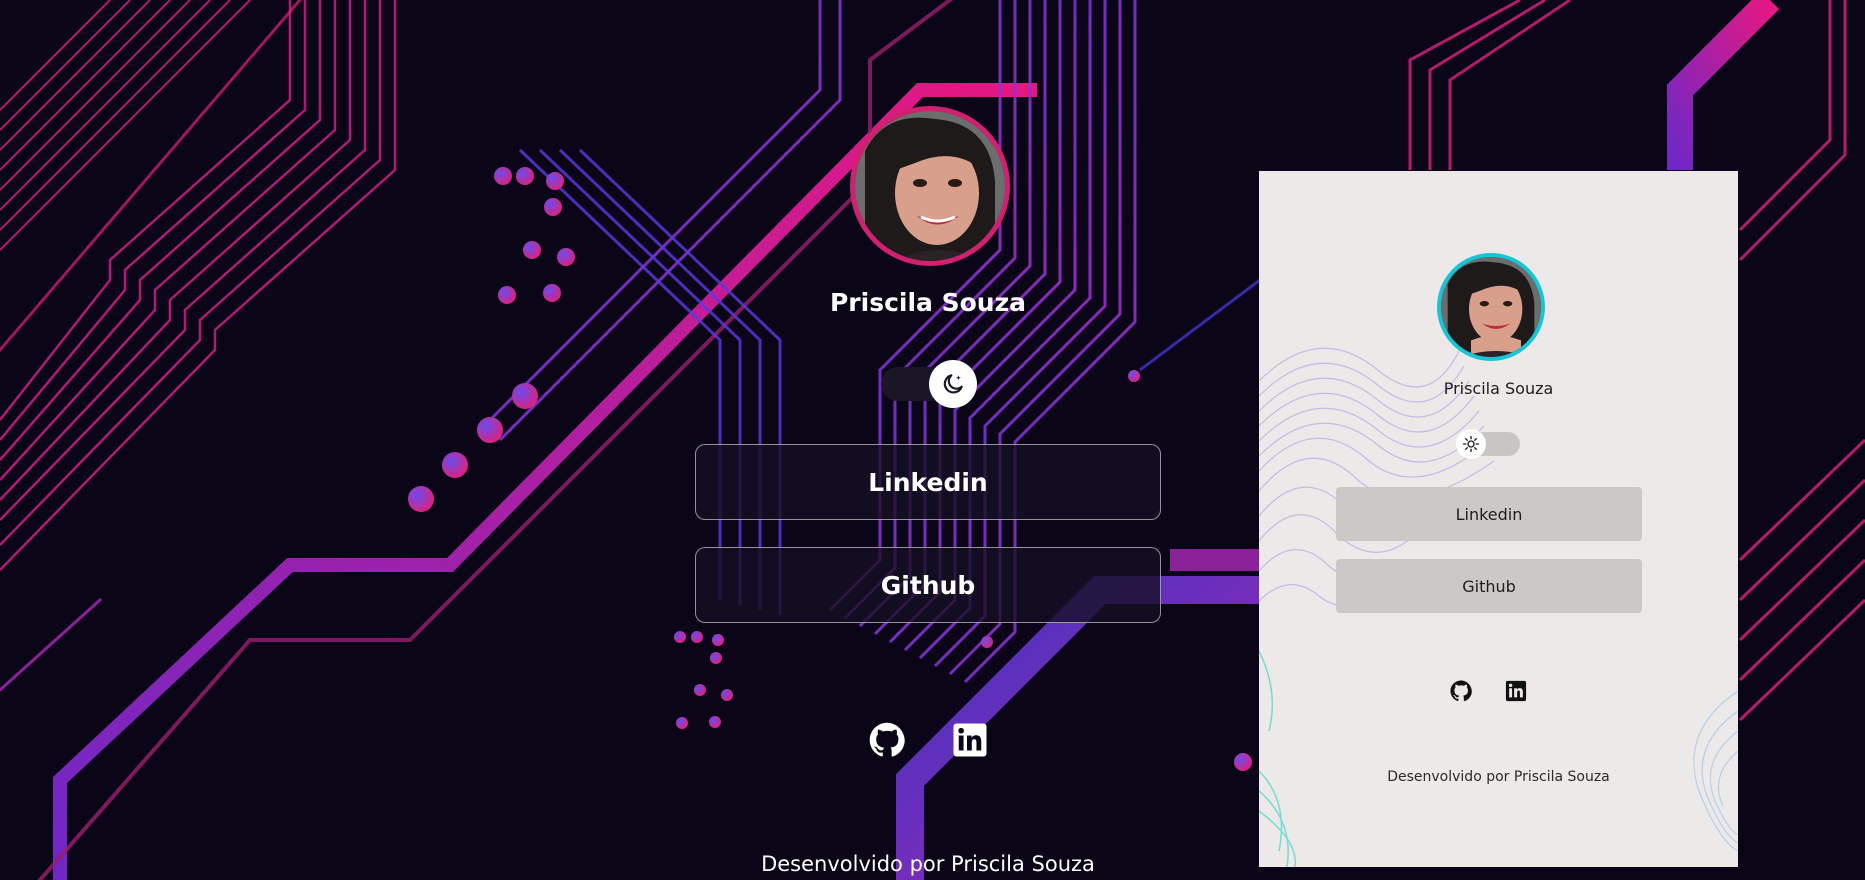 Image resolution: width=1865 pixels, height=880 pixels. I want to click on sun-icon, so click(1471, 444).